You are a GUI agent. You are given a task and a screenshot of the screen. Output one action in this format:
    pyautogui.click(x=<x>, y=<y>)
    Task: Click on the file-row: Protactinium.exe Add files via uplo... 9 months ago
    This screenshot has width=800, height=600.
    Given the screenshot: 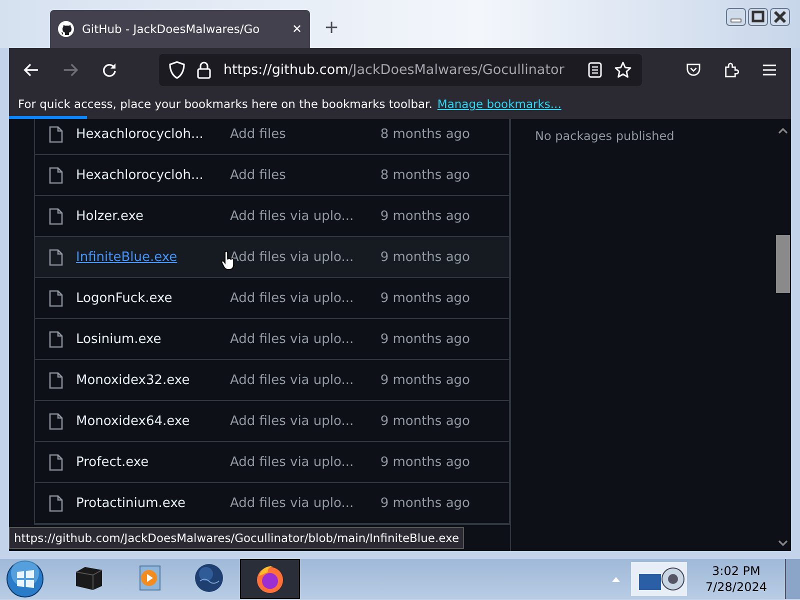 What is the action you would take?
    pyautogui.click(x=272, y=503)
    